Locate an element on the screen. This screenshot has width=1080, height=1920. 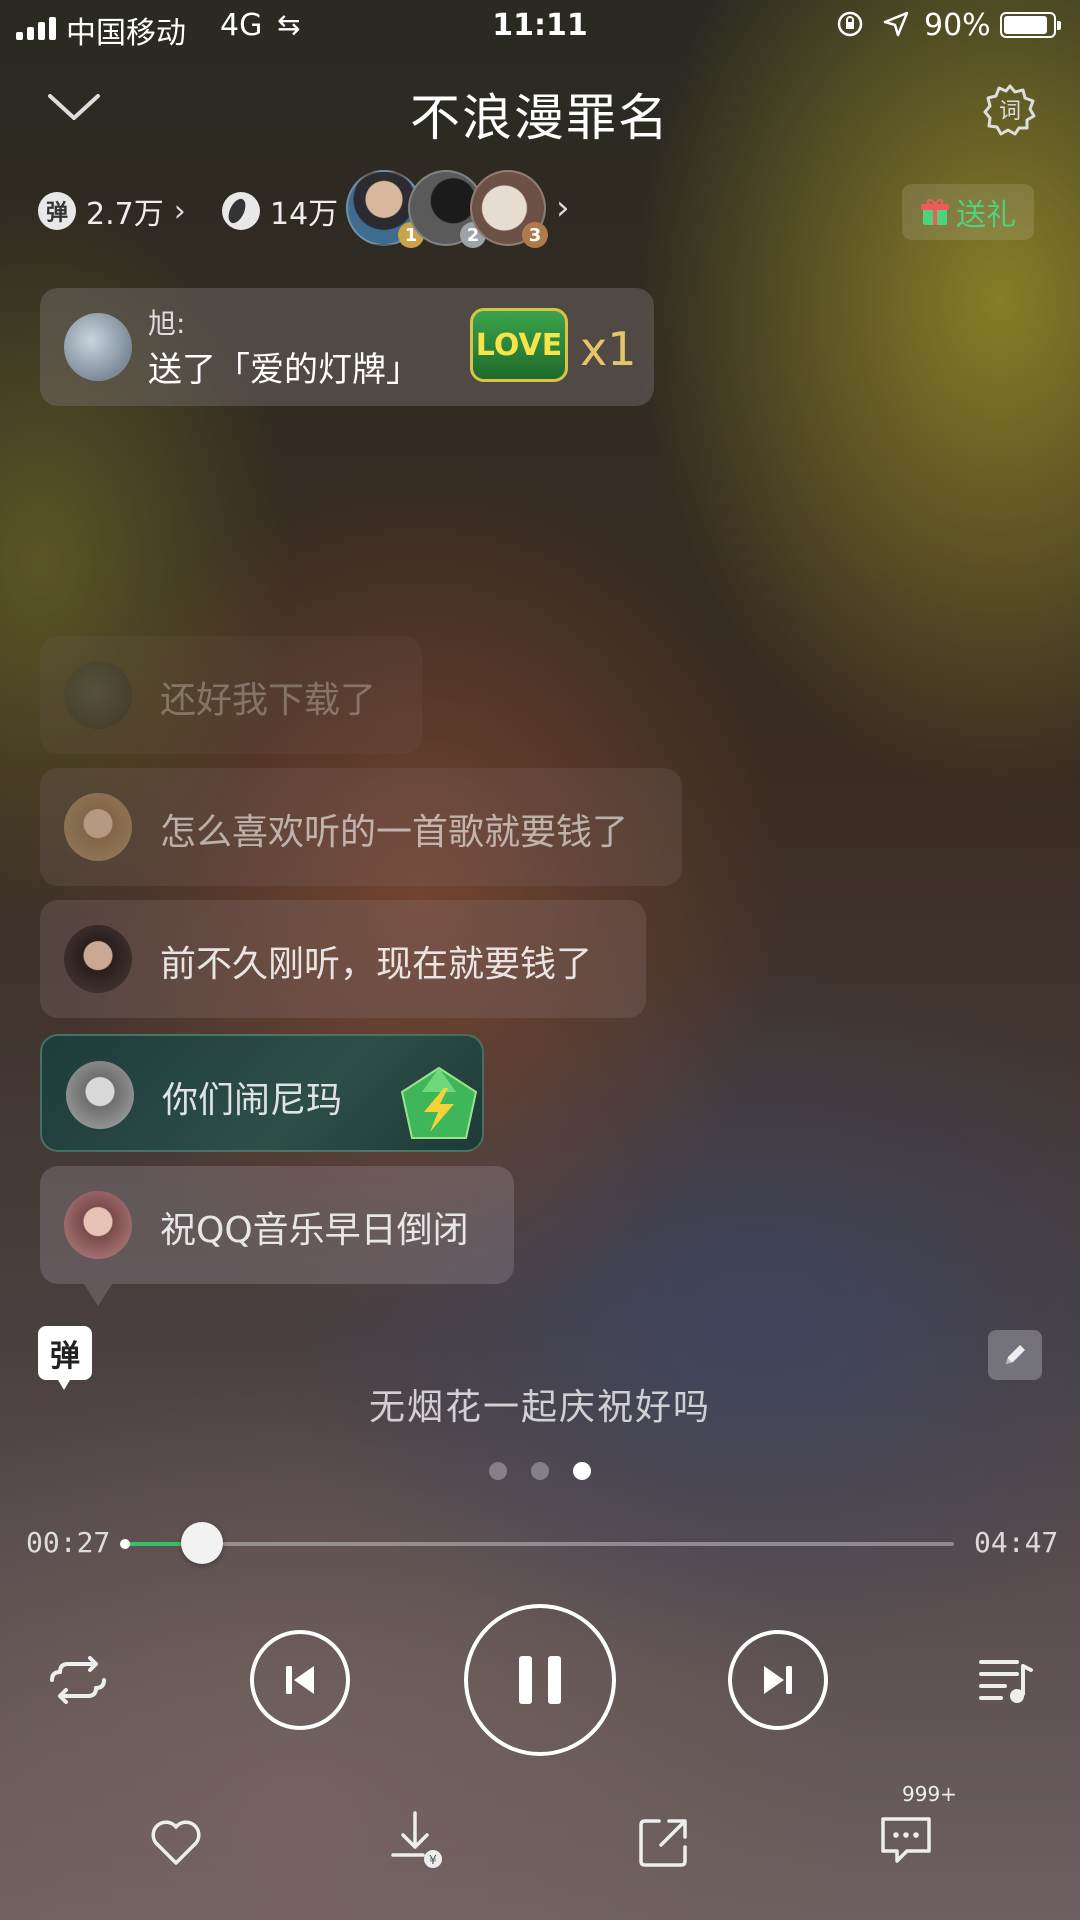
comment-bubble-premium: 你们闹尼玛 is located at coordinates (262, 1093).